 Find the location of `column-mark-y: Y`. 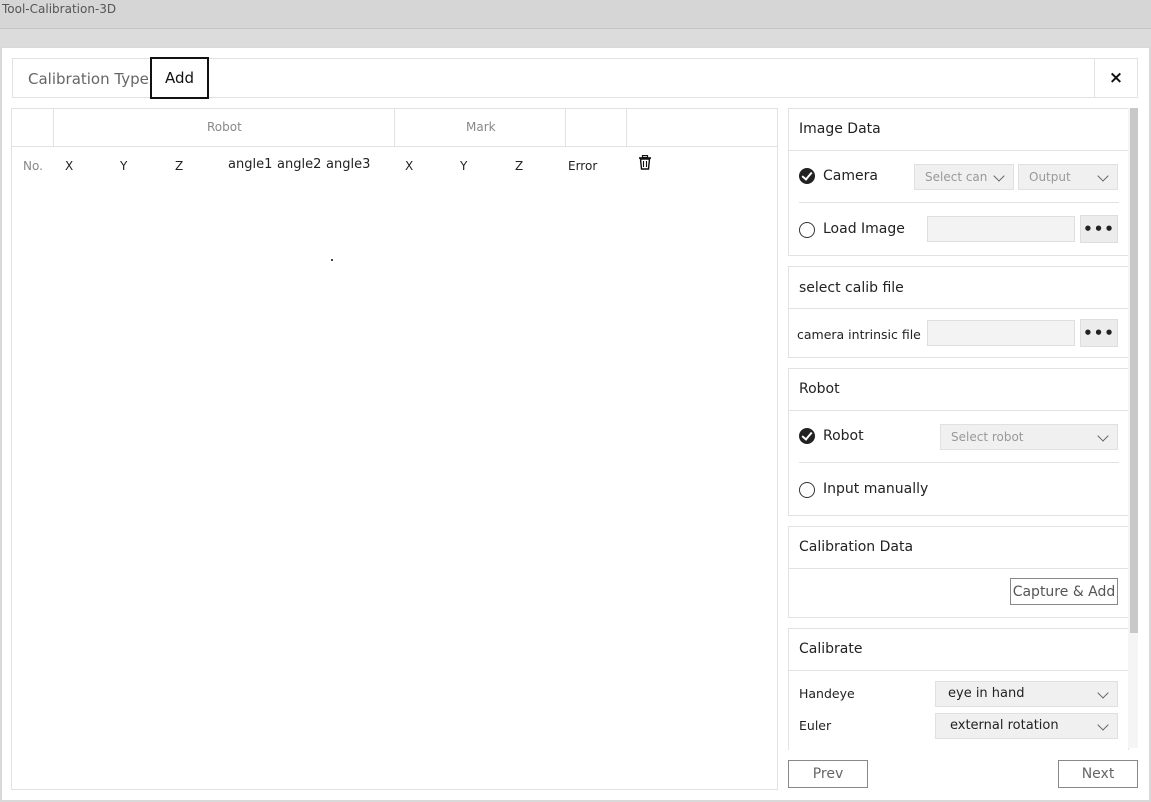

column-mark-y: Y is located at coordinates (464, 166).